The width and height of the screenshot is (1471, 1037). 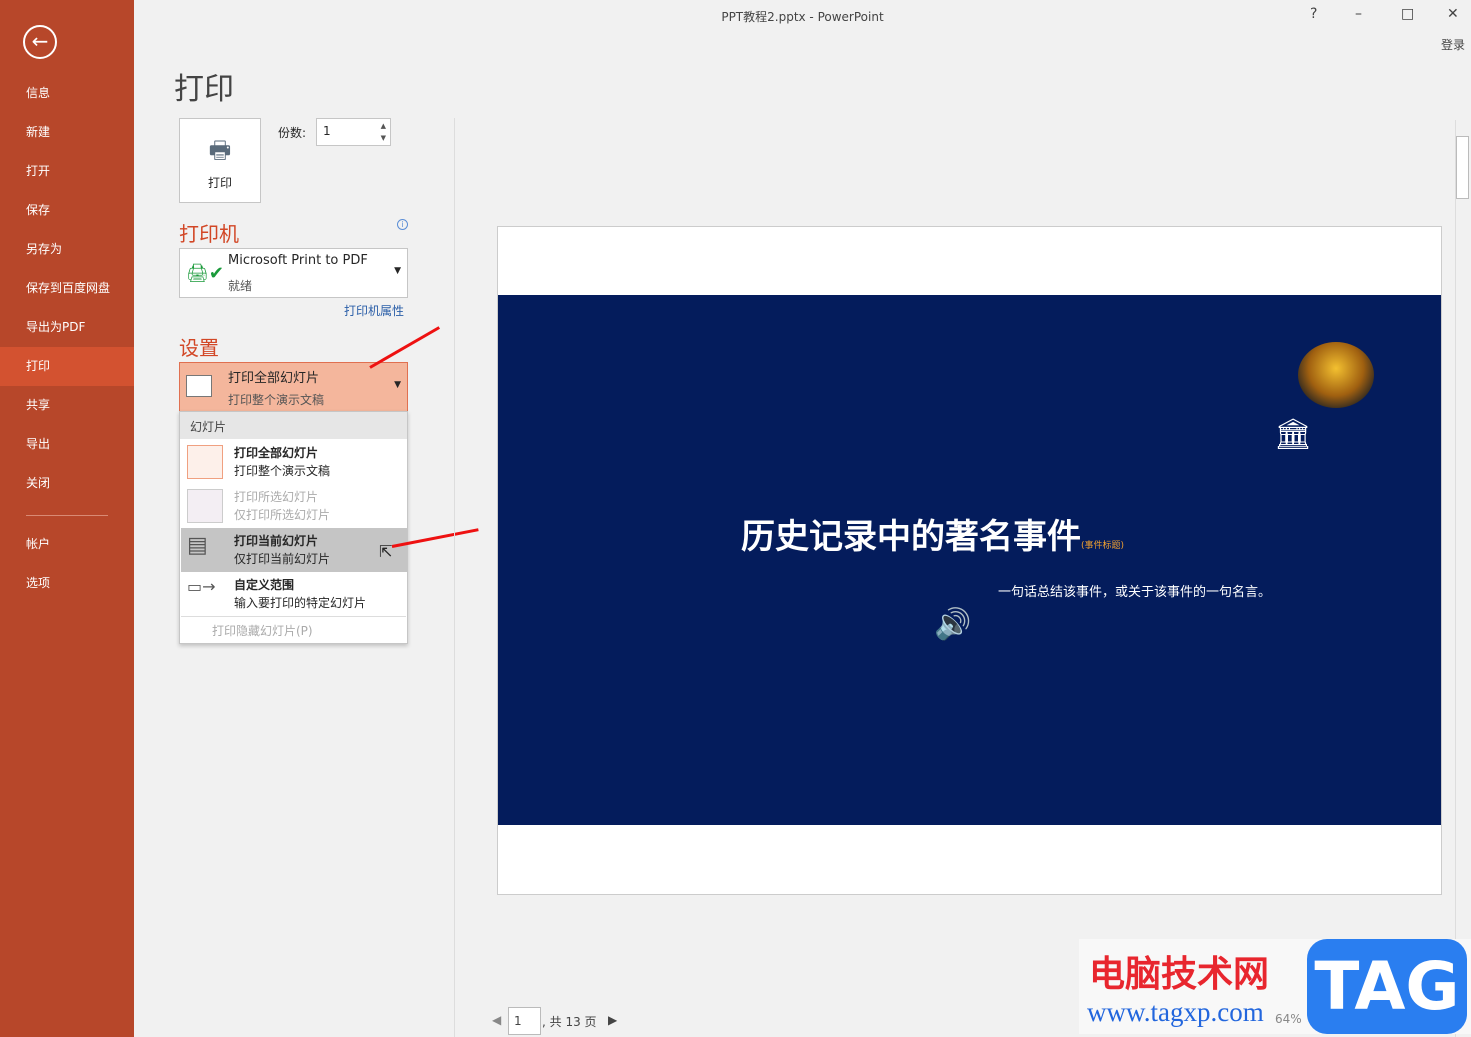 I want to click on vertical-scrollbar, so click(x=1462, y=578).